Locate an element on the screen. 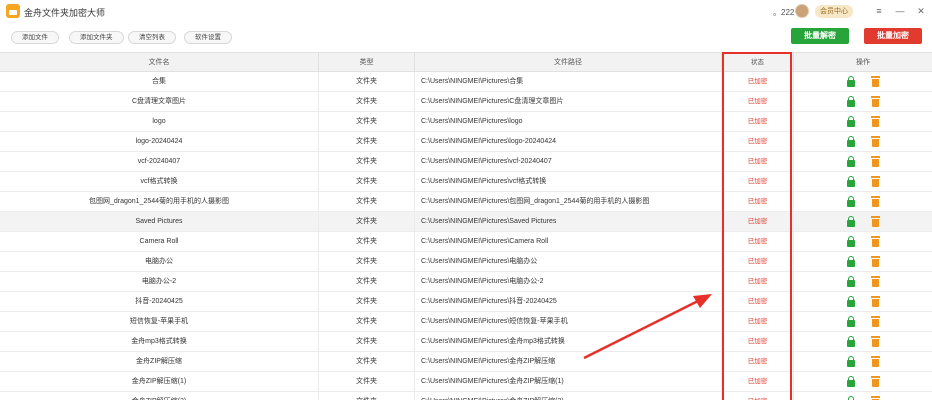 This screenshot has width=932, height=400. file-name: vcf格式转换 is located at coordinates (159, 182).